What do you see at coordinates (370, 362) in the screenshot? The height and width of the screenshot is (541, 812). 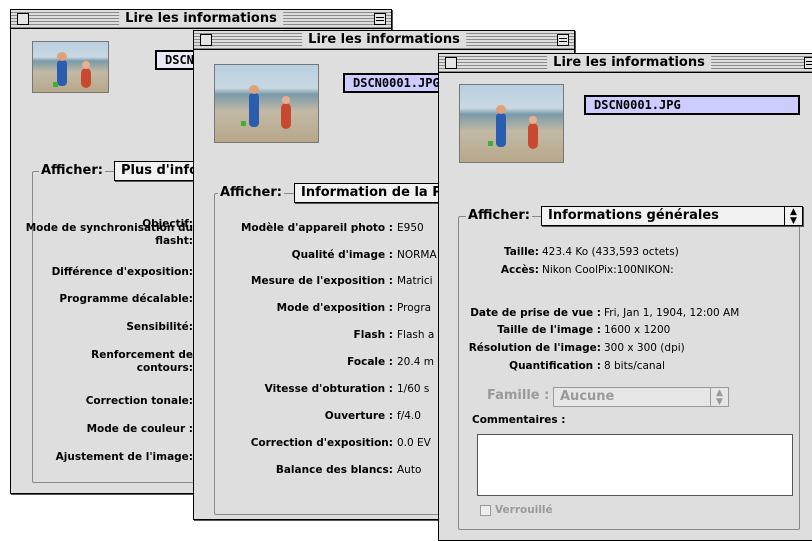 I see `label-focale: Focale :` at bounding box center [370, 362].